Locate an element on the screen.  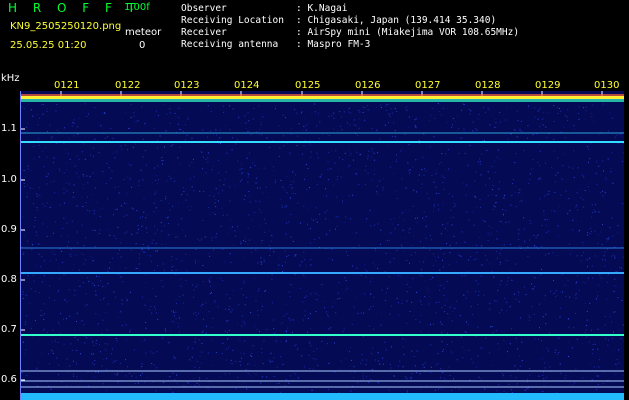
receiver-value: : AirSpy mini (Miakejima VOR 108.65MHz) is located at coordinates (408, 32).